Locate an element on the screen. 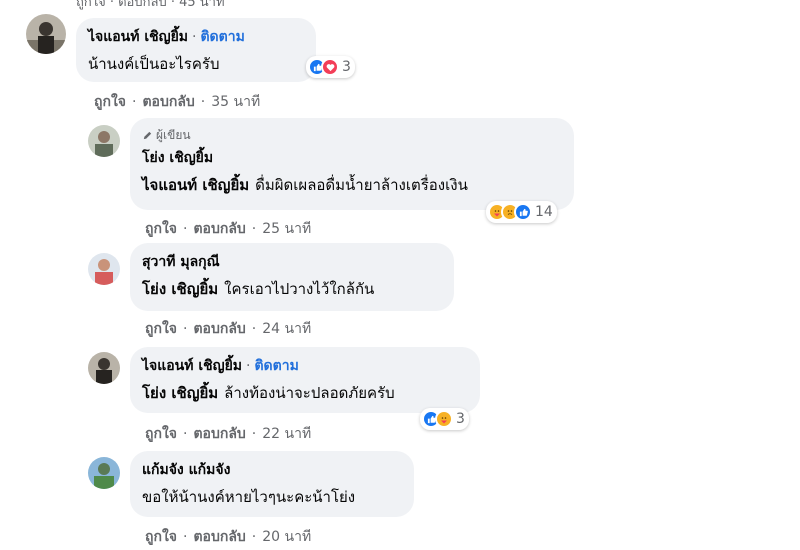 This screenshot has width=800, height=550. like-icon is located at coordinates (523, 212).